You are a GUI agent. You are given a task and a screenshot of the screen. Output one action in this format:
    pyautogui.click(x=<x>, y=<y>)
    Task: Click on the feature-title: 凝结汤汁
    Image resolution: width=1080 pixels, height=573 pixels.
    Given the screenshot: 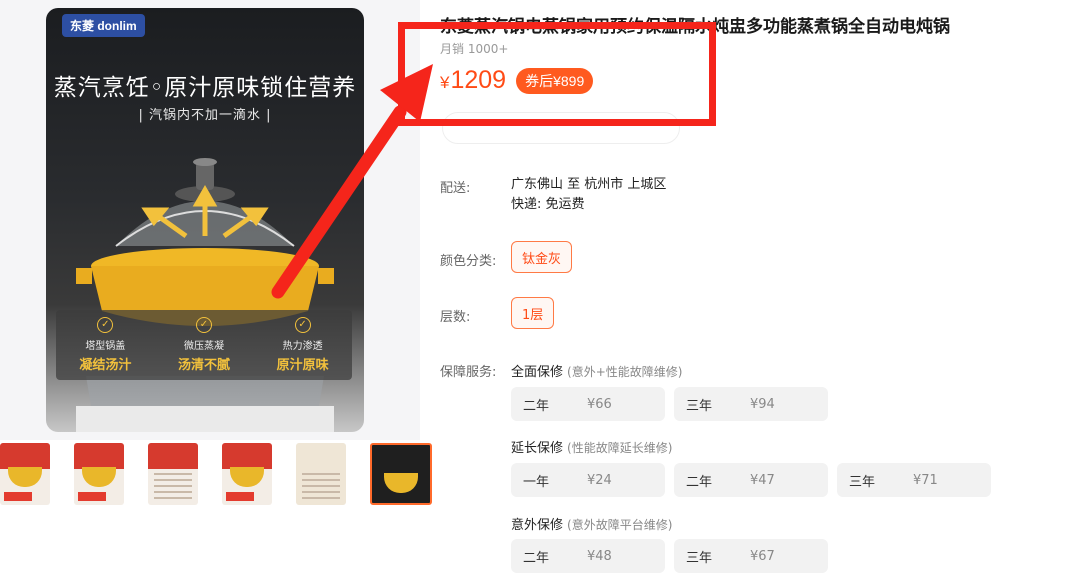 What is the action you would take?
    pyautogui.click(x=105, y=365)
    